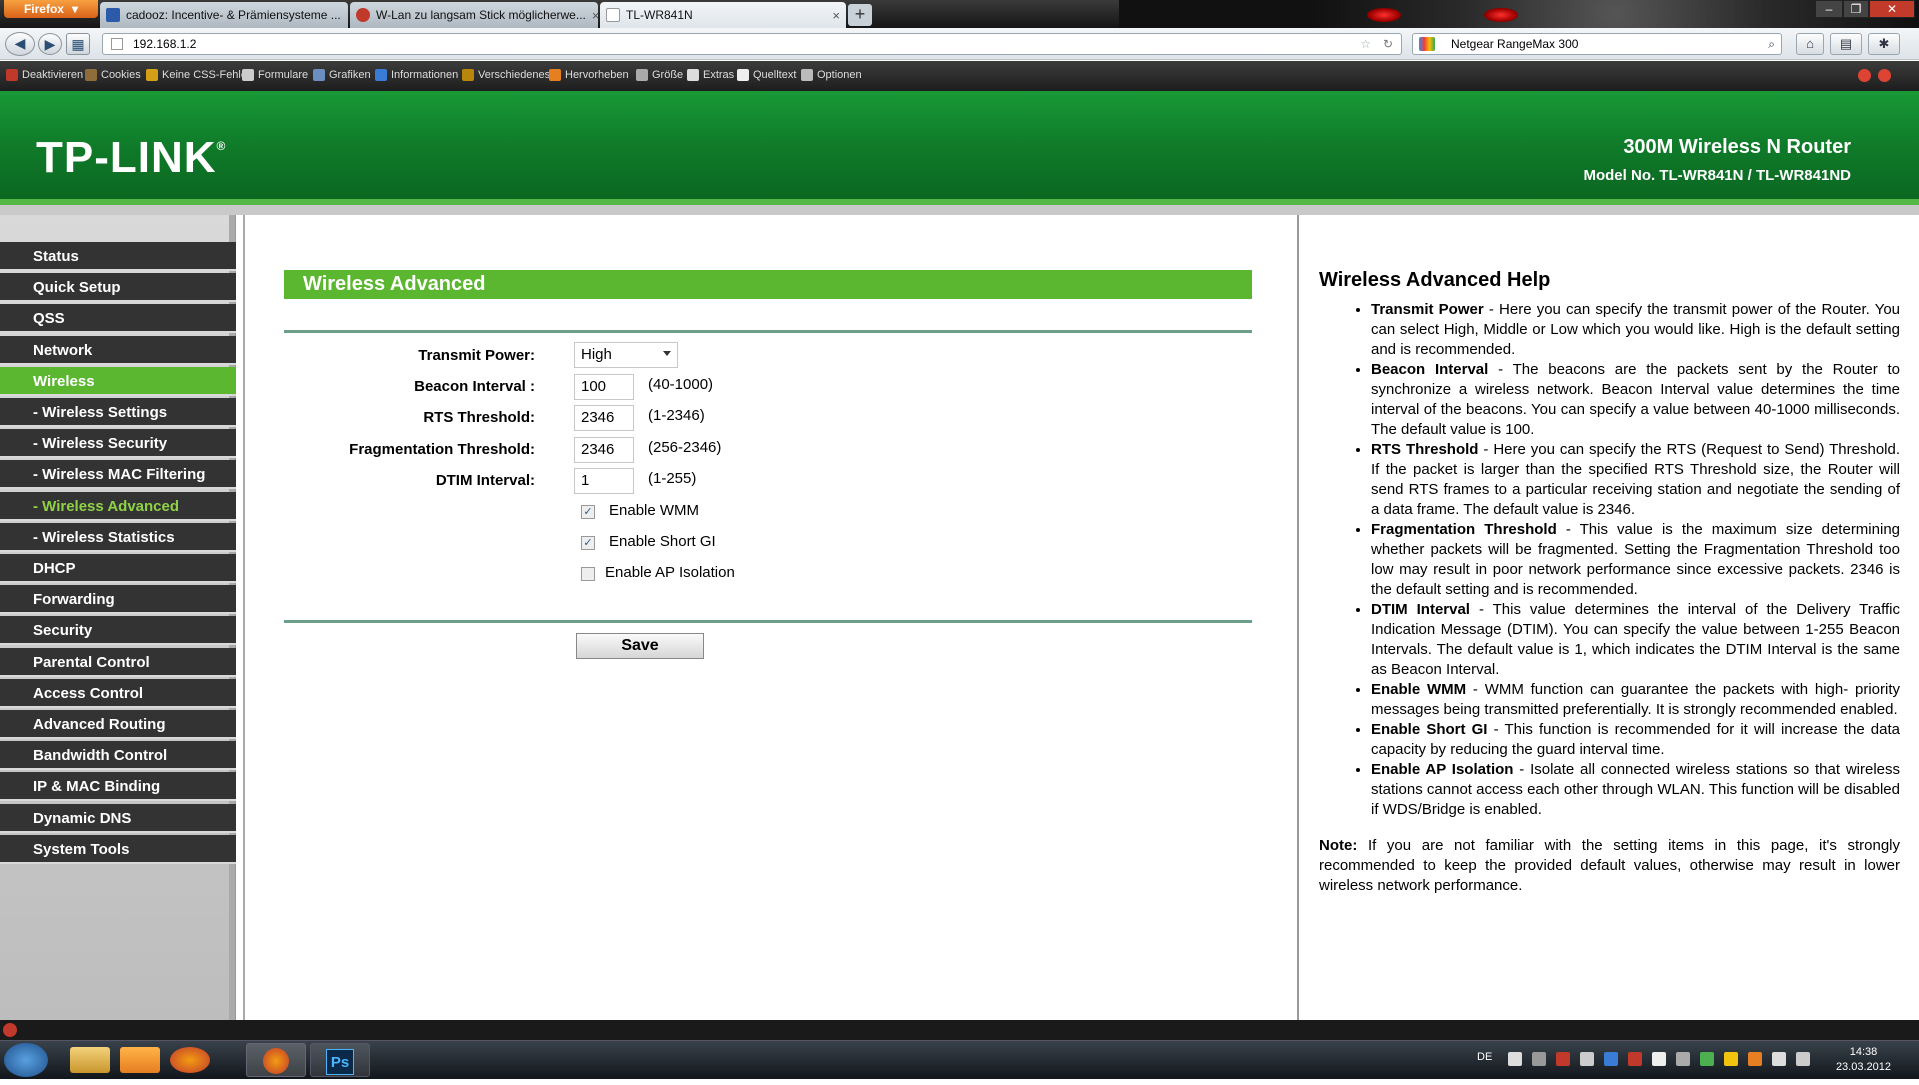 The width and height of the screenshot is (1919, 1085). Describe the element at coordinates (416, 75) in the screenshot. I see `dev-toolbar-informationen: Informationen` at that location.